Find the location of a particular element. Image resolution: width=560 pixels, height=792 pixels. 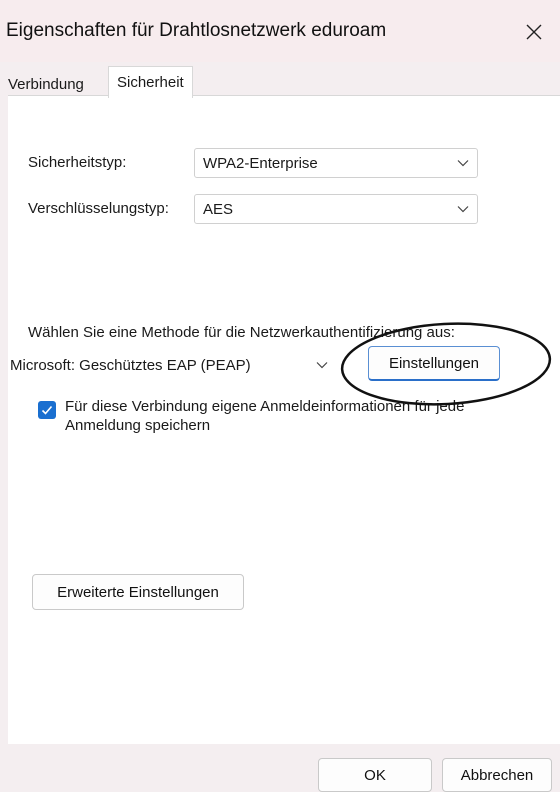

auth-method-value: Microsoft: Geschütztes EAP (PEAP) is located at coordinates (130, 365).